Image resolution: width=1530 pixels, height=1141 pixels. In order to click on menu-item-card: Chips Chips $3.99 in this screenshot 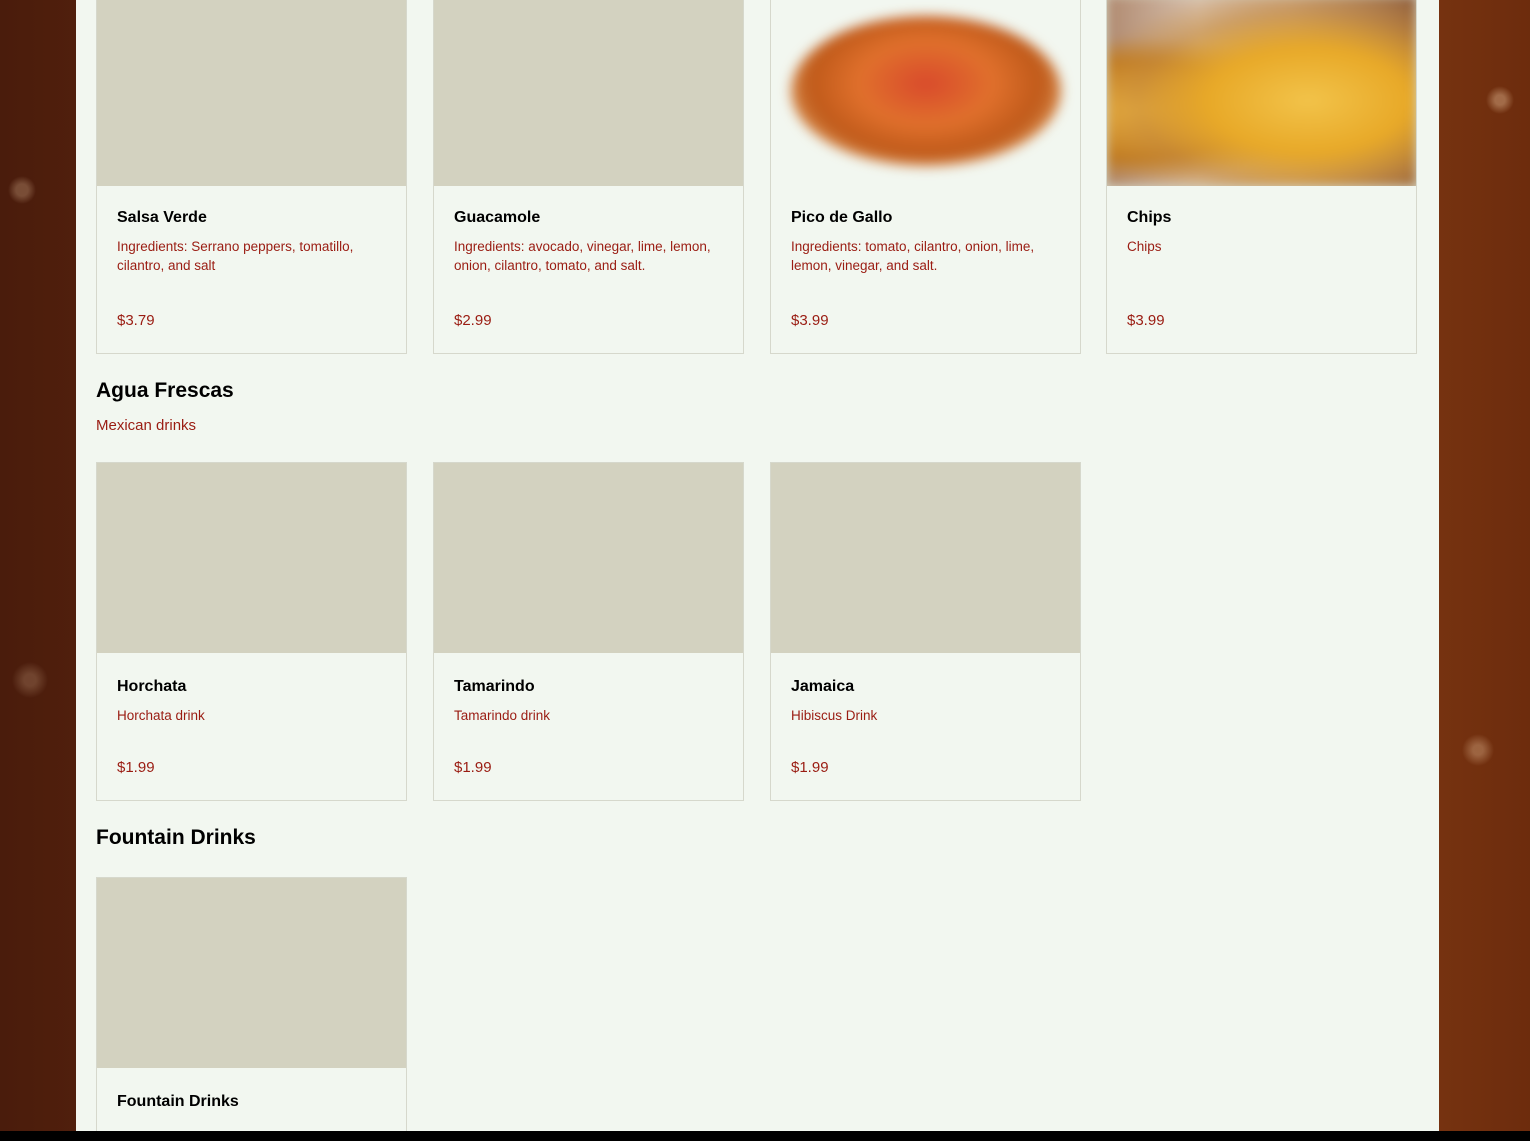, I will do `click(1261, 177)`.